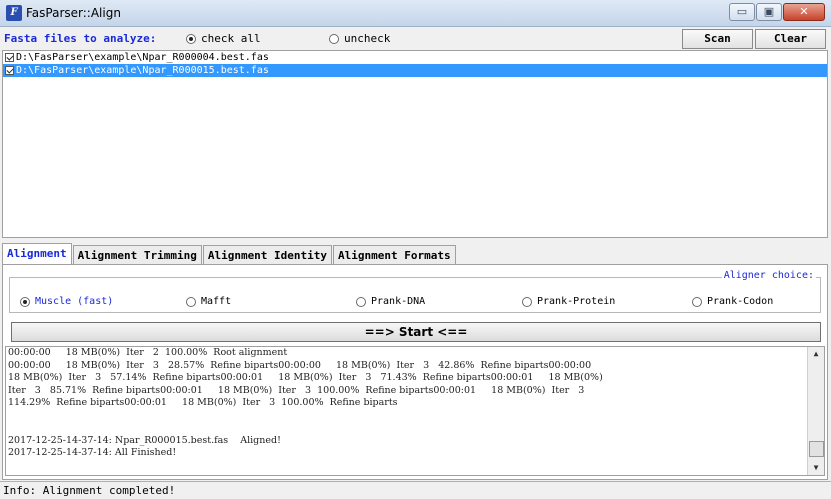 The width and height of the screenshot is (831, 499). I want to click on tab-alignment-identity: Alignment Identity, so click(267, 254).